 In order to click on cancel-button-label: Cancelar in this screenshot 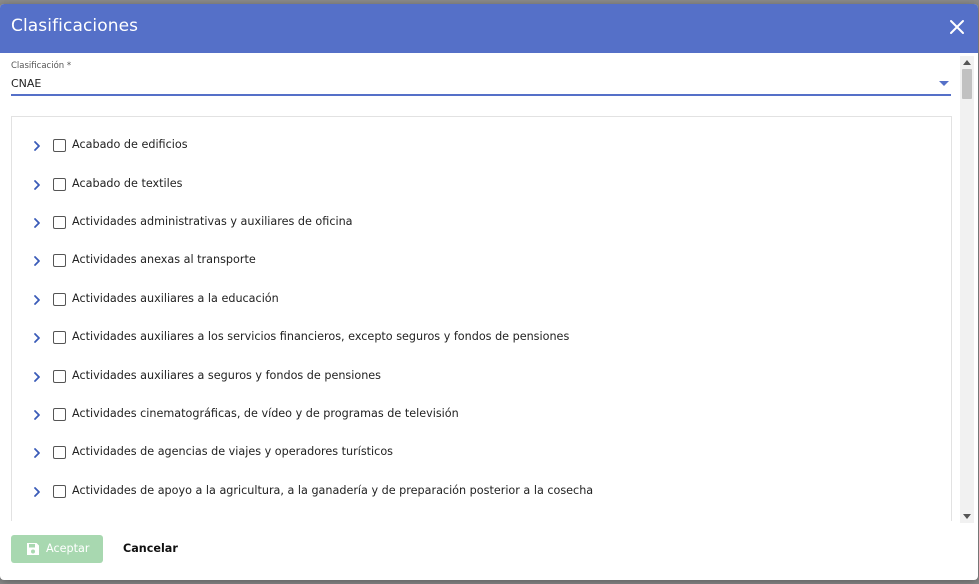, I will do `click(150, 548)`.